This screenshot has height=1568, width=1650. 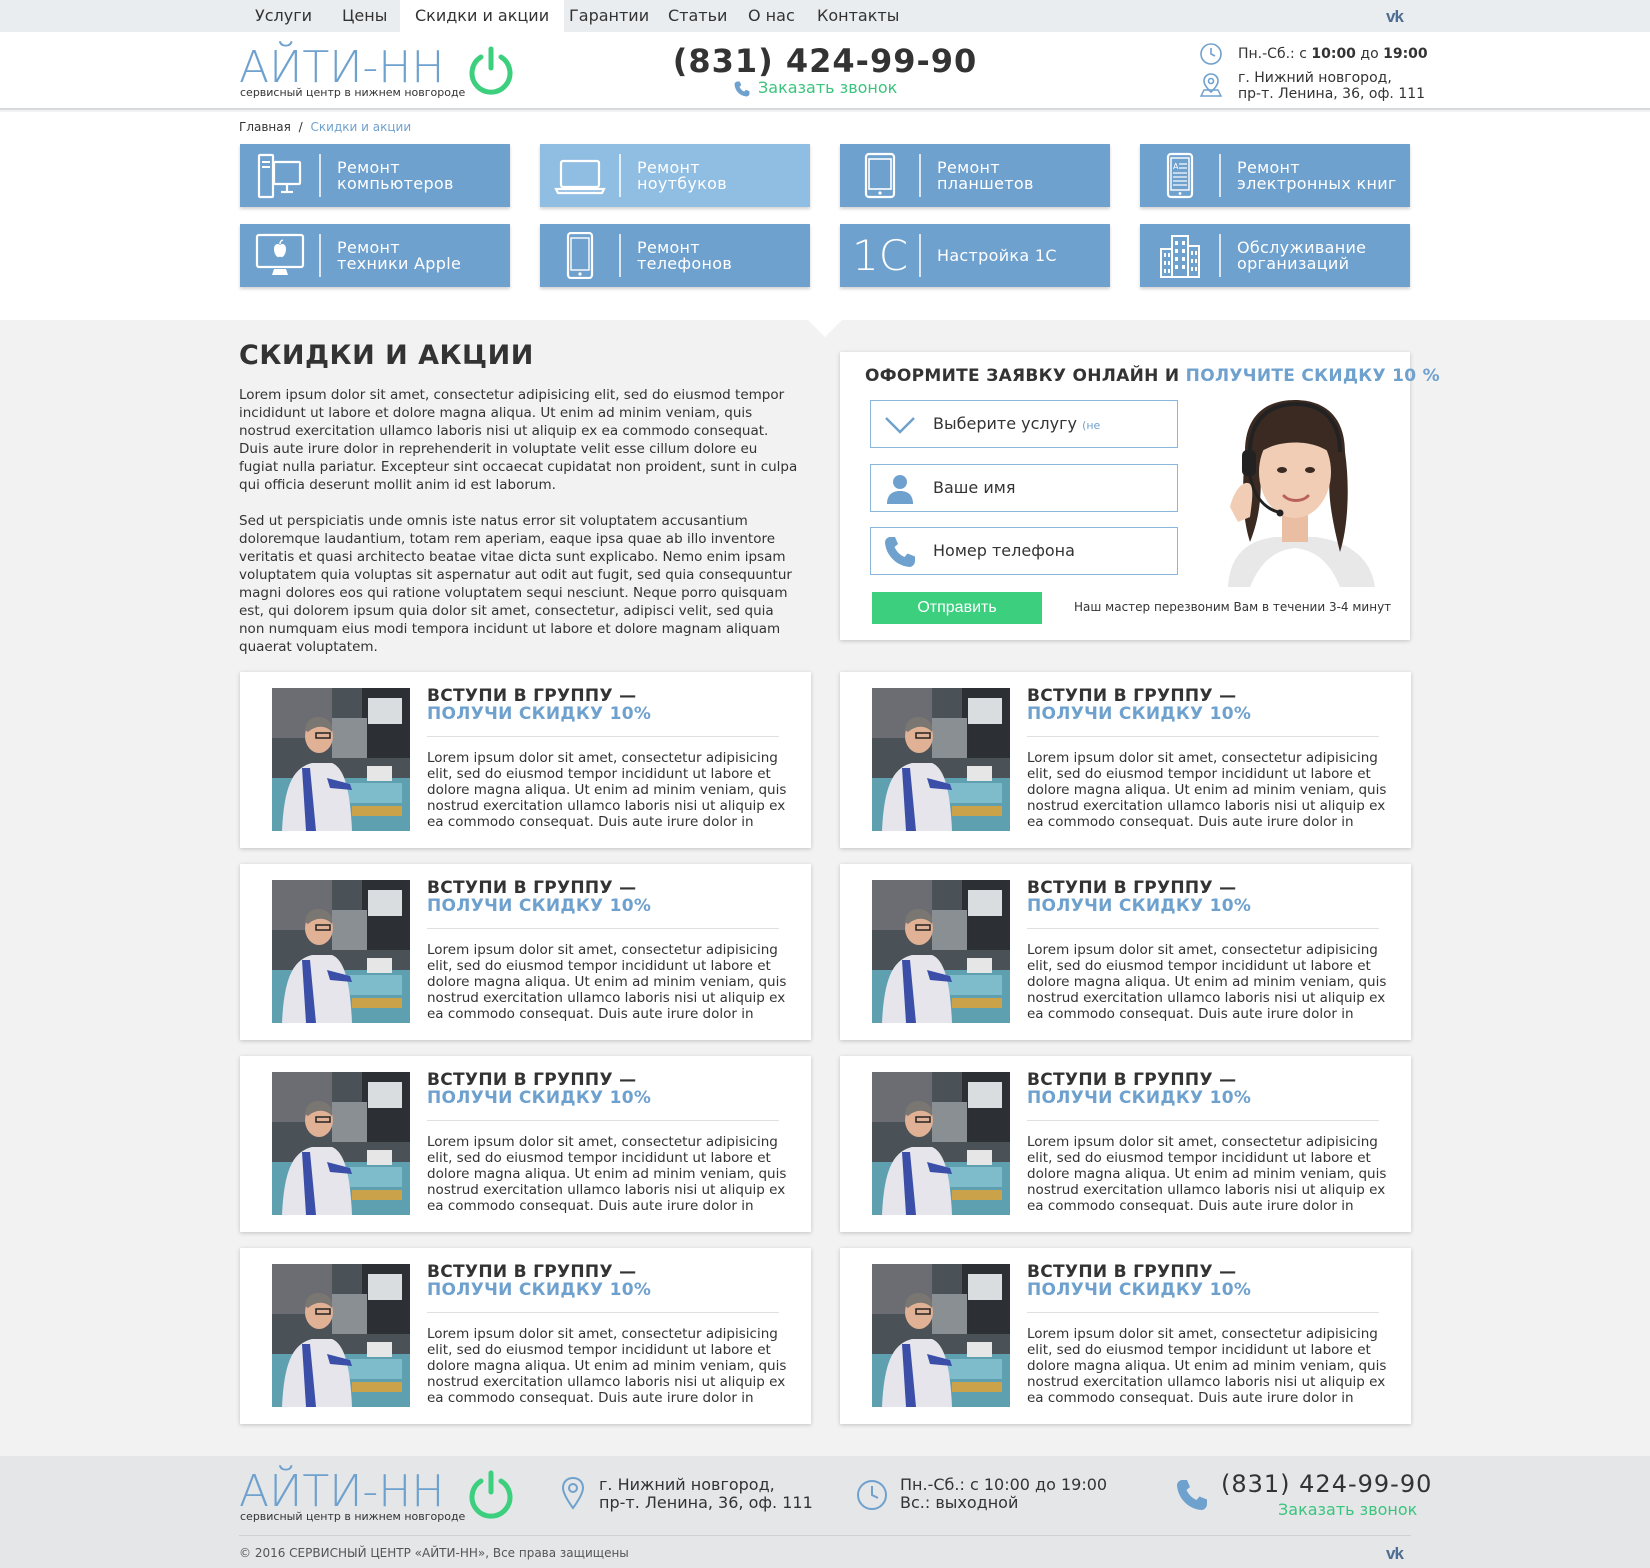 What do you see at coordinates (1055, 440) in the screenshot?
I see `service-select-value: Выберите услугу (не обязательно)` at bounding box center [1055, 440].